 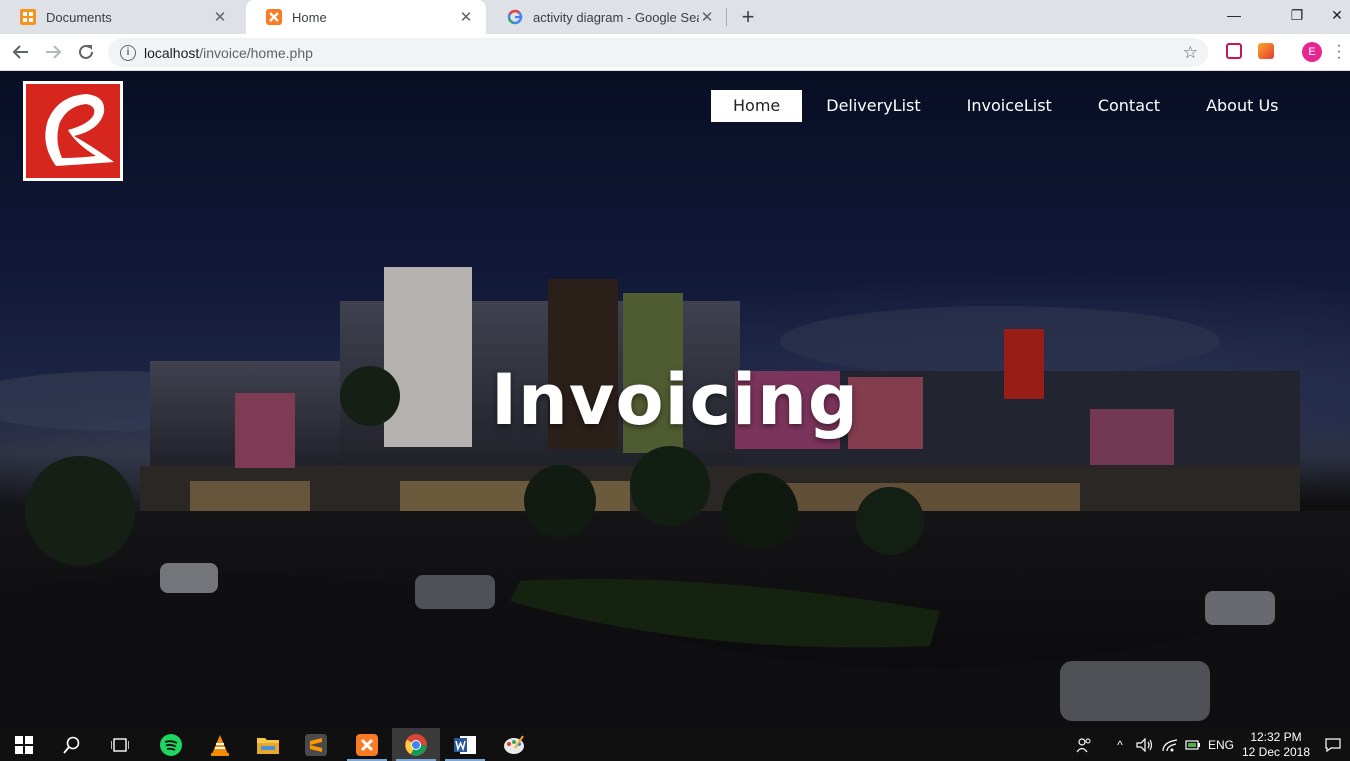 What do you see at coordinates (1266, 51) in the screenshot?
I see `extension-flash-icon` at bounding box center [1266, 51].